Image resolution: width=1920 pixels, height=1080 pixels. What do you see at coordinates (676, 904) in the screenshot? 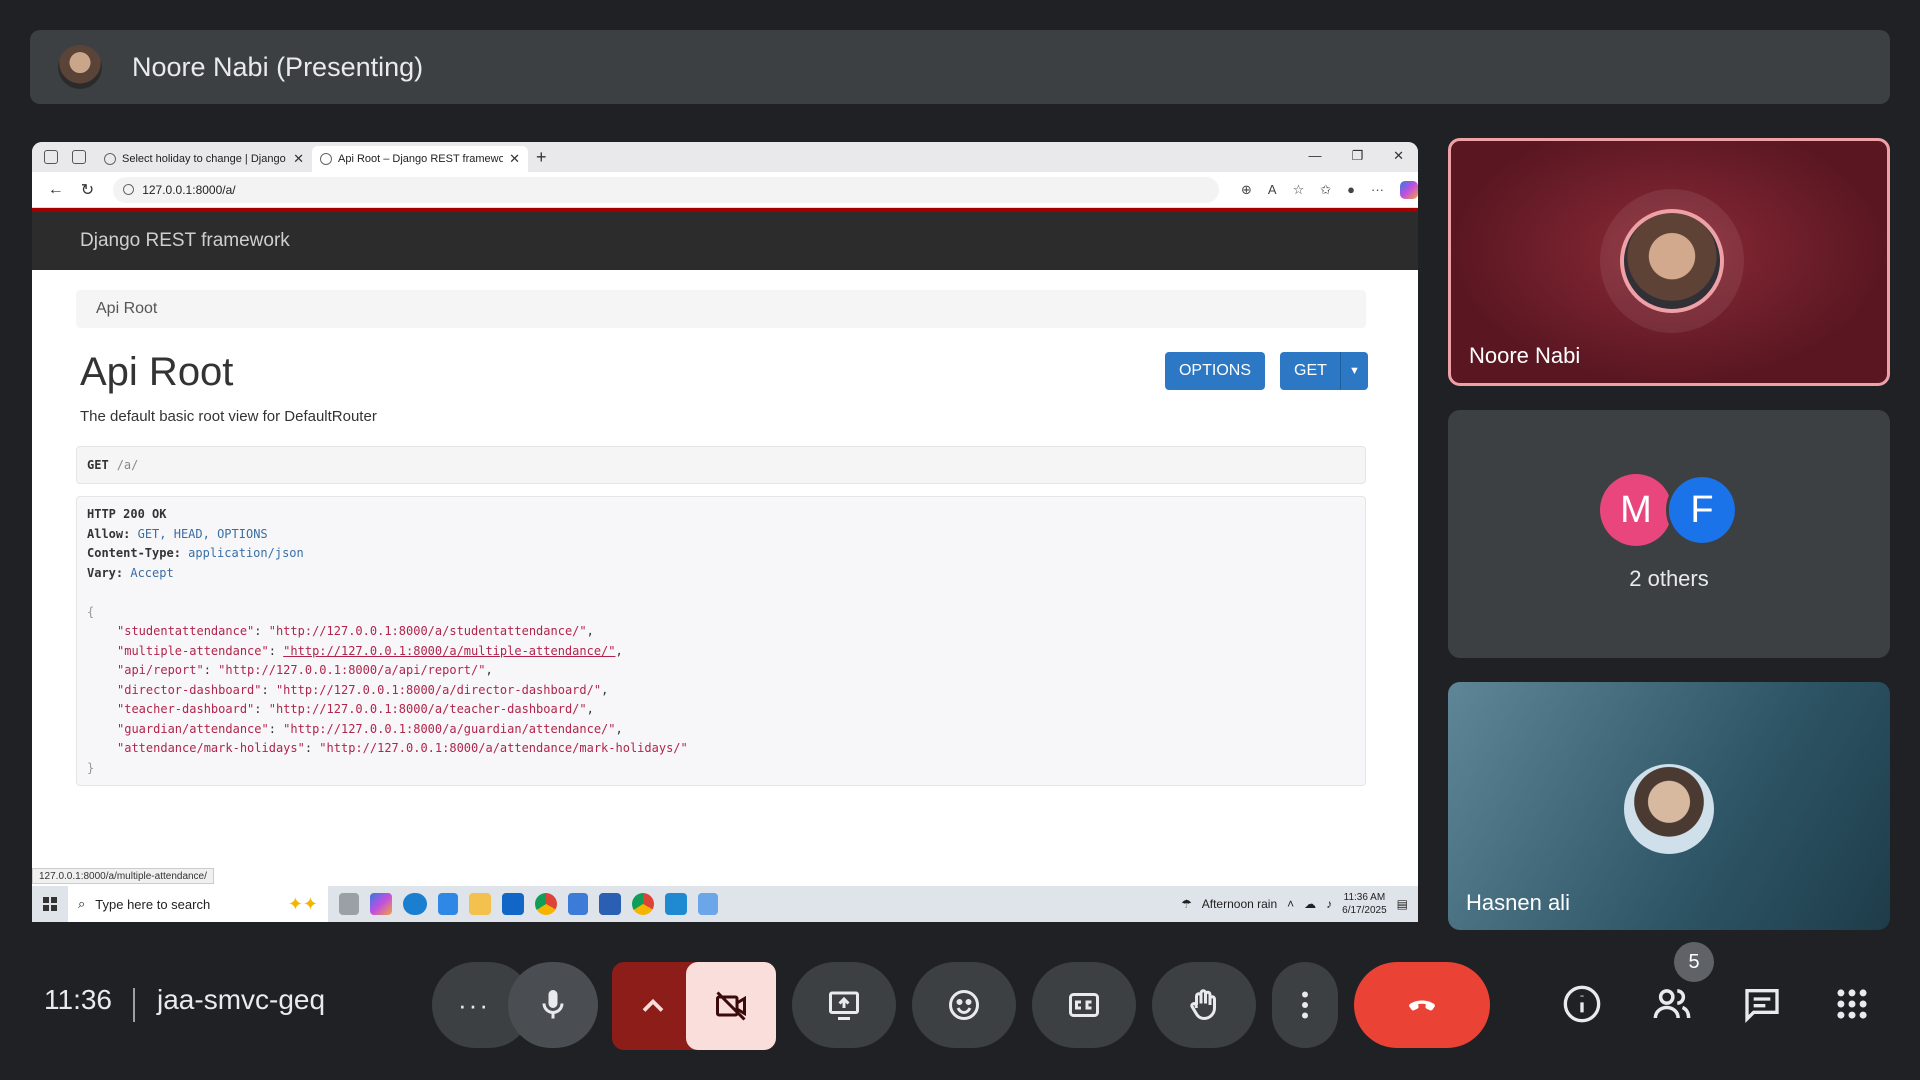
I see `vscode-app-icon` at bounding box center [676, 904].